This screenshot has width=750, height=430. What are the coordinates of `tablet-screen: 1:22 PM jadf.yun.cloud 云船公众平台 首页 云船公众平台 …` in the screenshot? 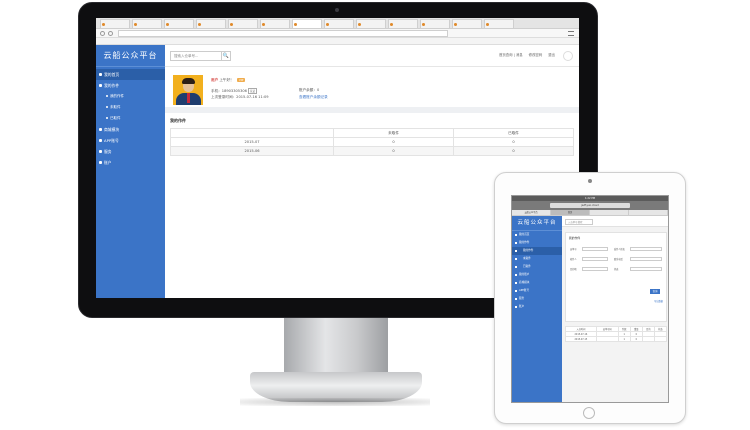 It's located at (590, 299).